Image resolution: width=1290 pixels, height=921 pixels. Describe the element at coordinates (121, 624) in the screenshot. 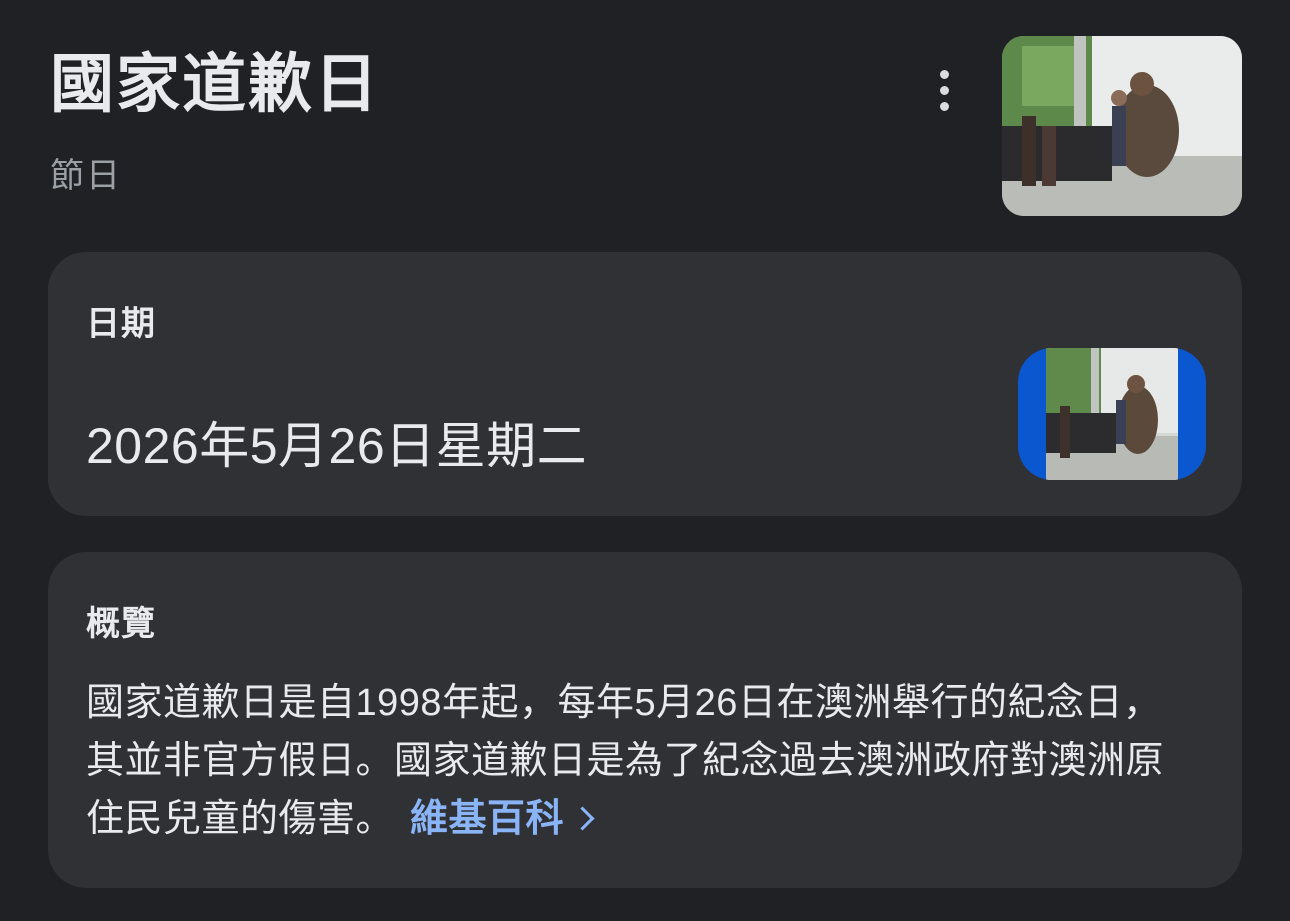

I see `overview-heading: 概覽` at that location.